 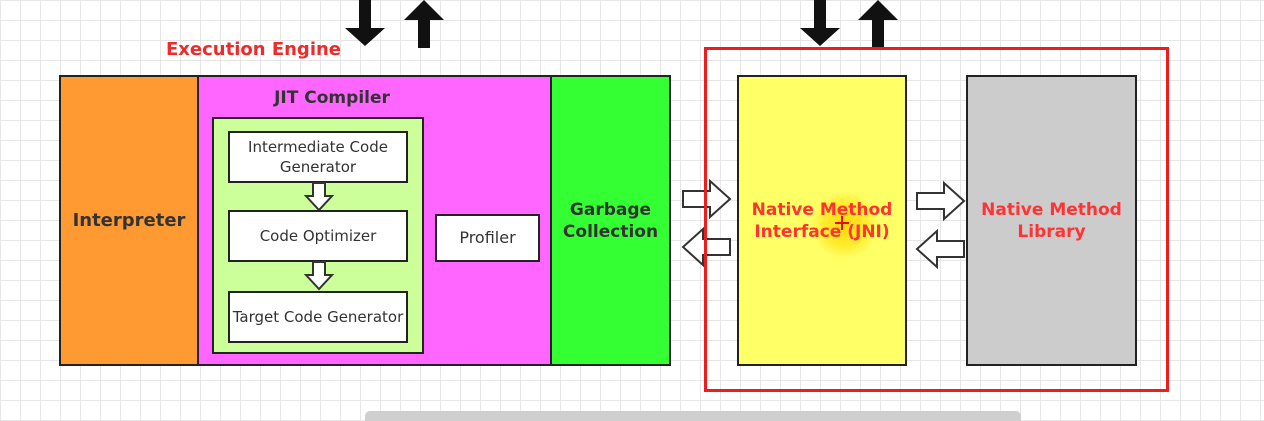 I want to click on intermediate-code-generator: Intermediate Code Generator, so click(x=318, y=157).